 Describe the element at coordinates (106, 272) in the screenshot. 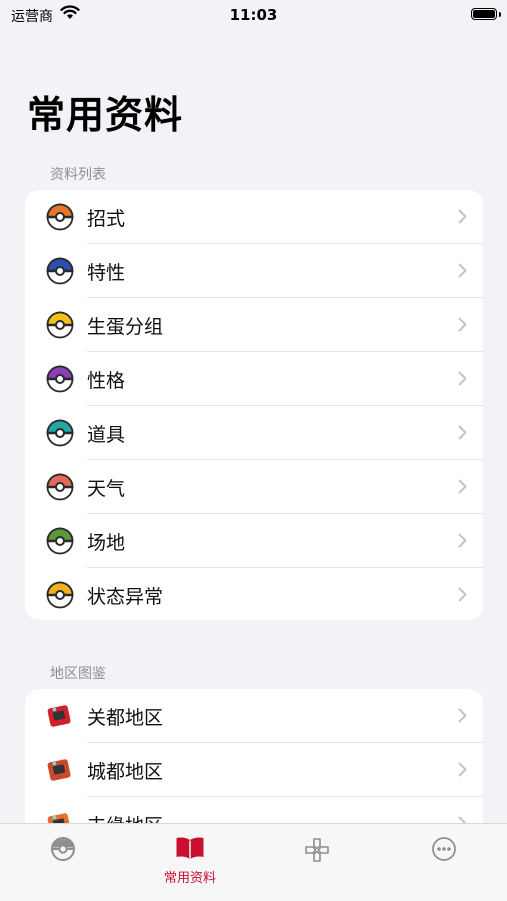

I see `list-item-label: 特性` at that location.